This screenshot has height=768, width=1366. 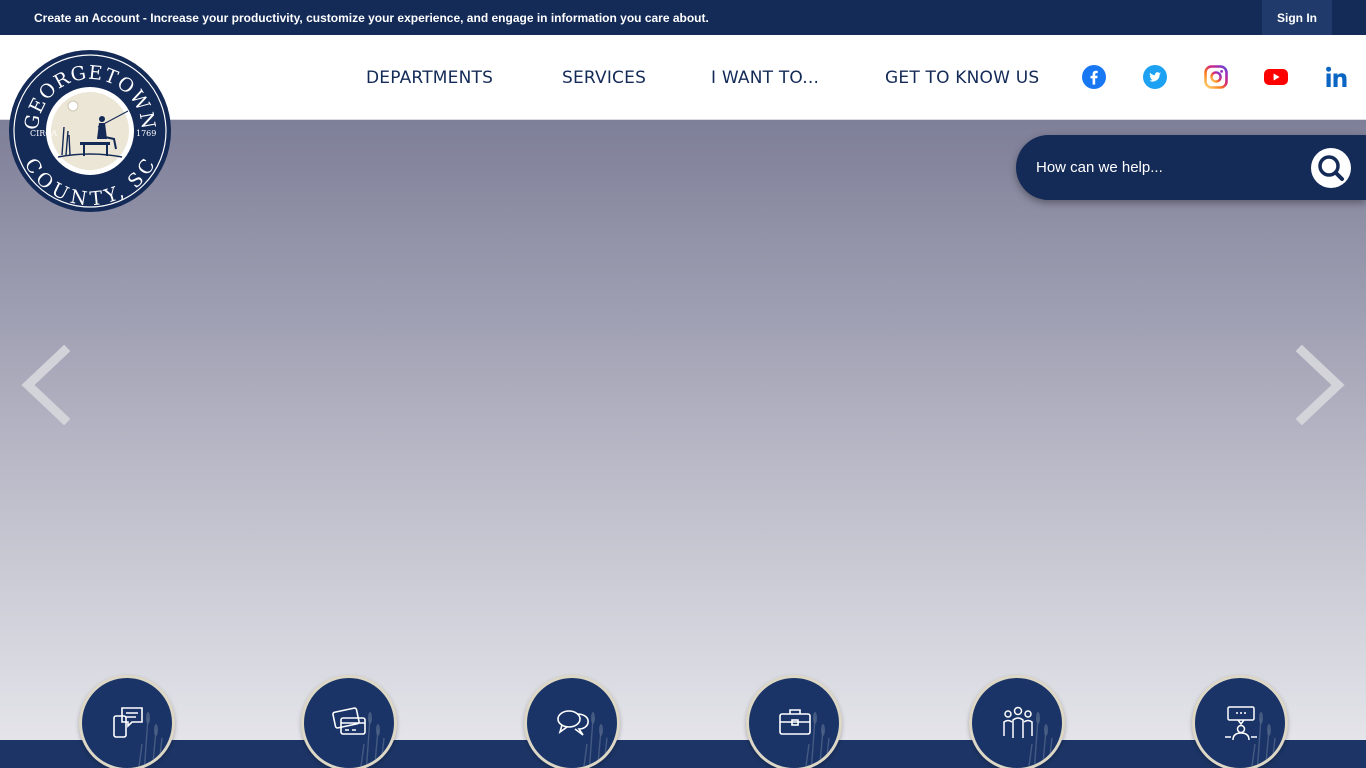 What do you see at coordinates (146, 133) in the screenshot?
I see `seal-year-text: 1769` at bounding box center [146, 133].